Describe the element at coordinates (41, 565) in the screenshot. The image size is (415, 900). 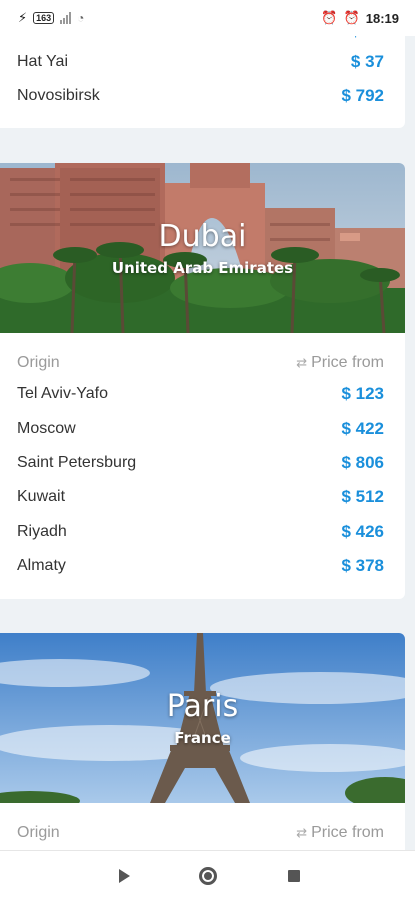
I see `origin-name: Almaty` at that location.